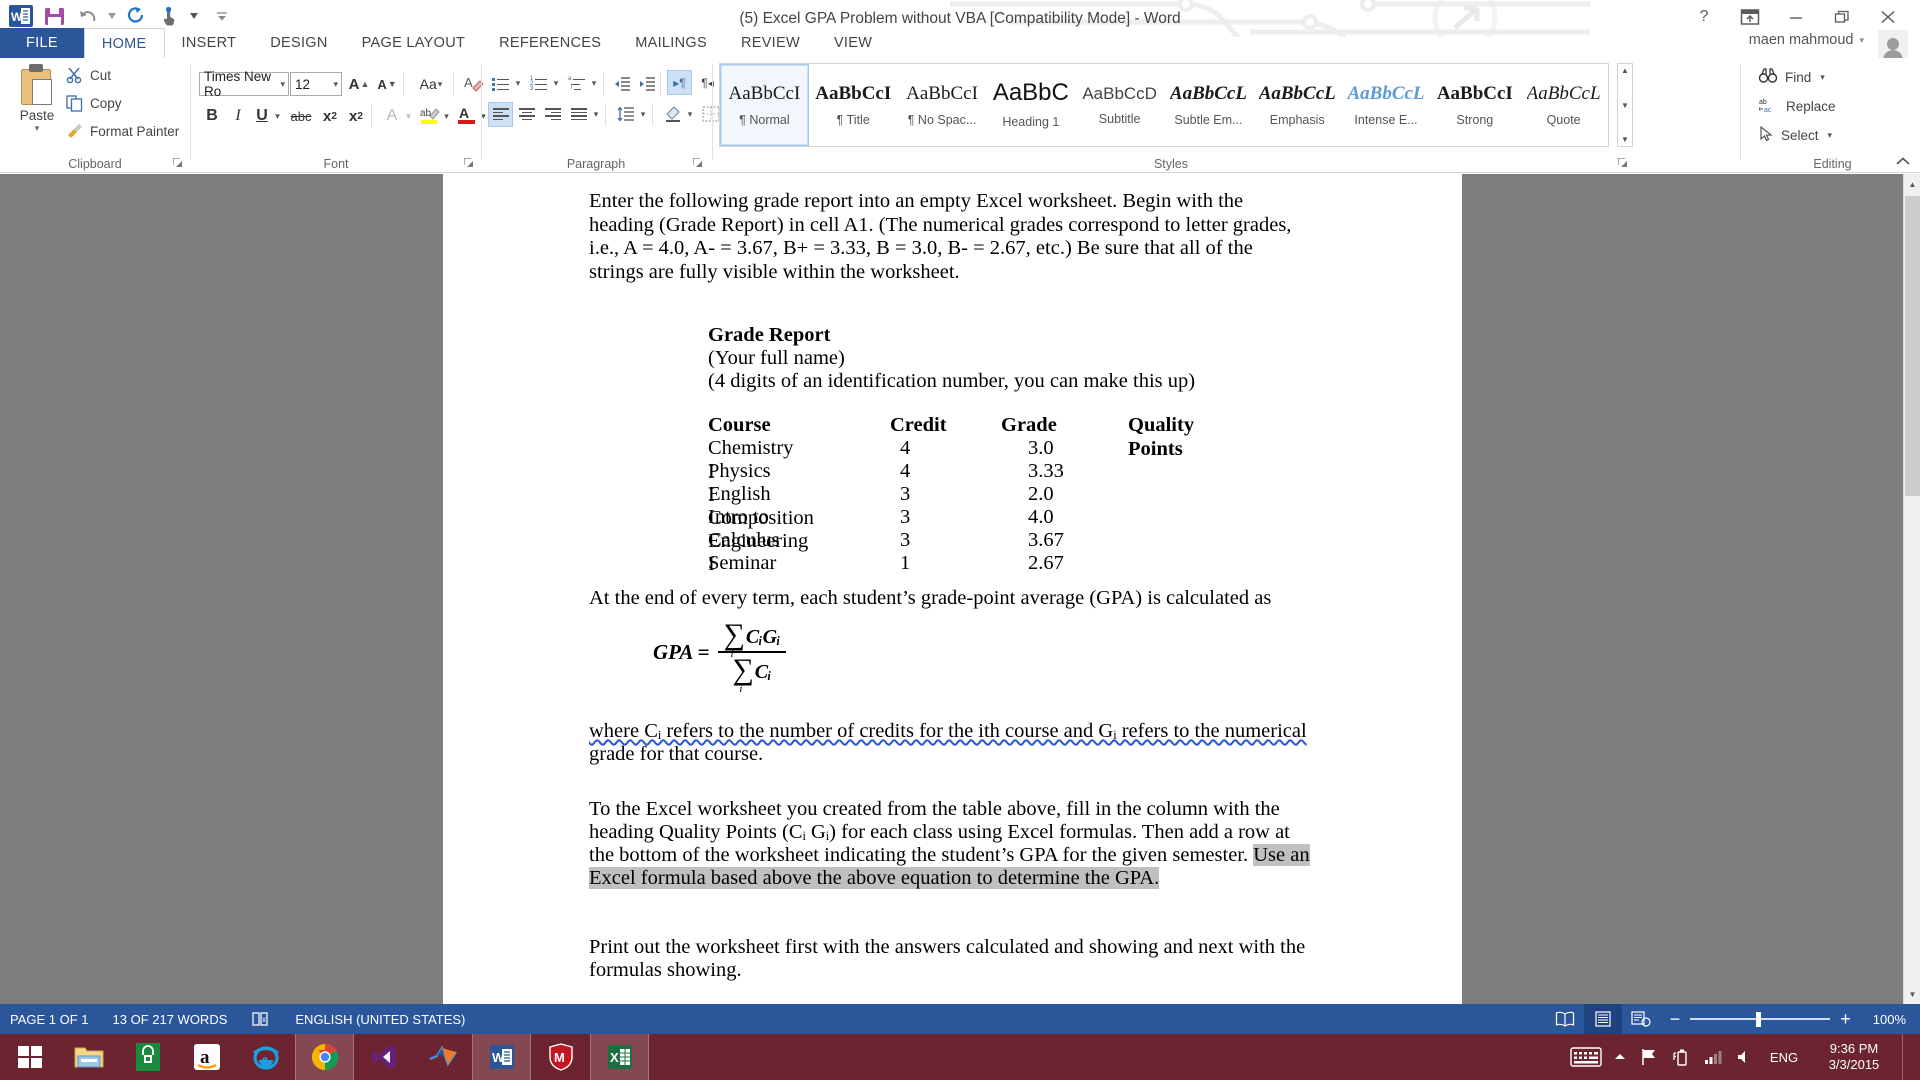 The height and width of the screenshot is (1080, 1920). I want to click on align-left-button, so click(500, 114).